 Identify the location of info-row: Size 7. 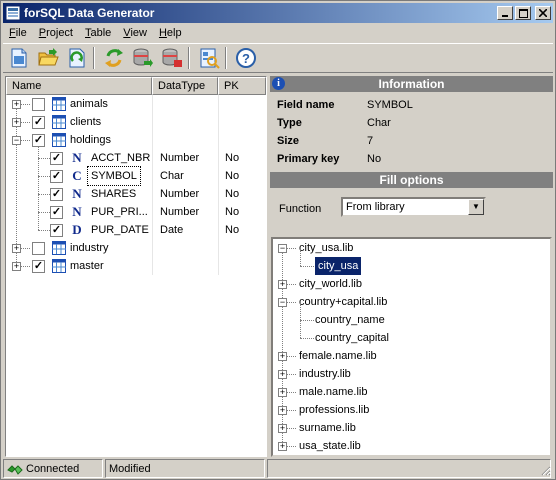
(412, 141).